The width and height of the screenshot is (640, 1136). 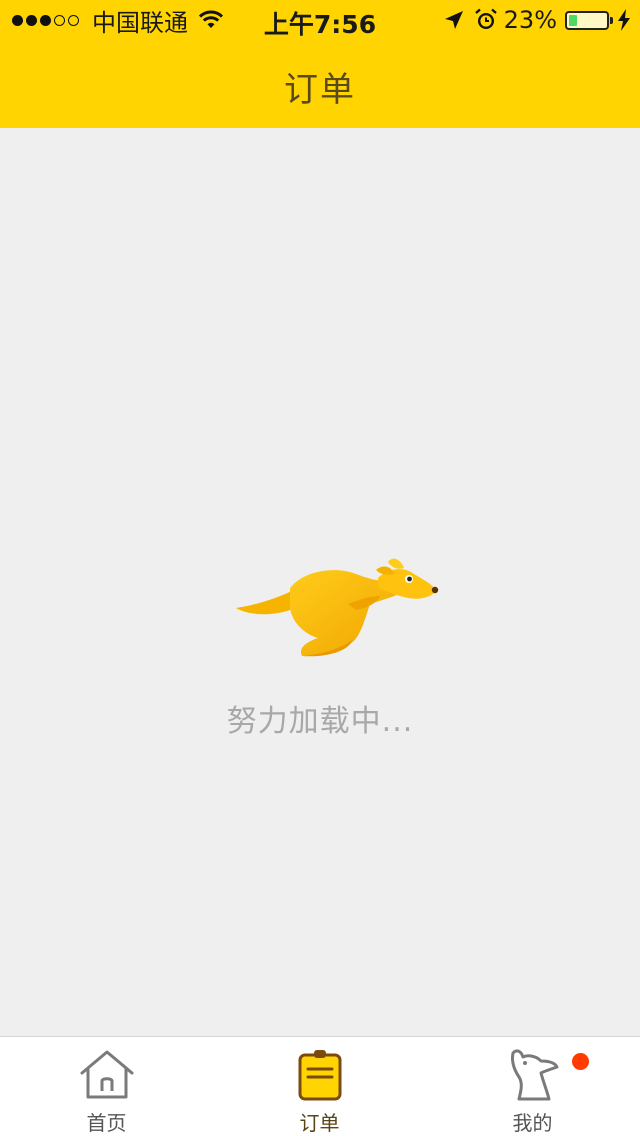 I want to click on tab-label-mine: 我的, so click(x=532, y=1123).